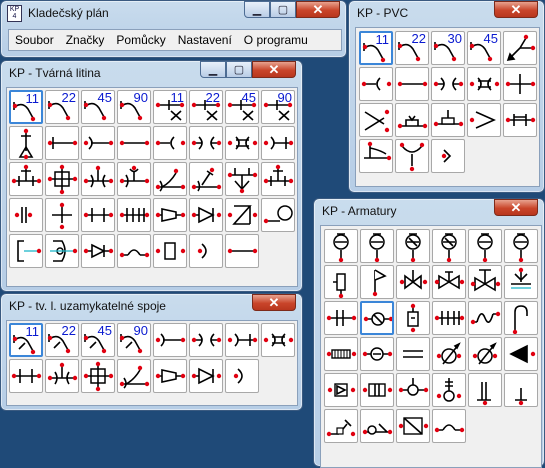 The height and width of the screenshot is (468, 545). Describe the element at coordinates (274, 69) in the screenshot. I see `litina-close-button: ✕` at that location.